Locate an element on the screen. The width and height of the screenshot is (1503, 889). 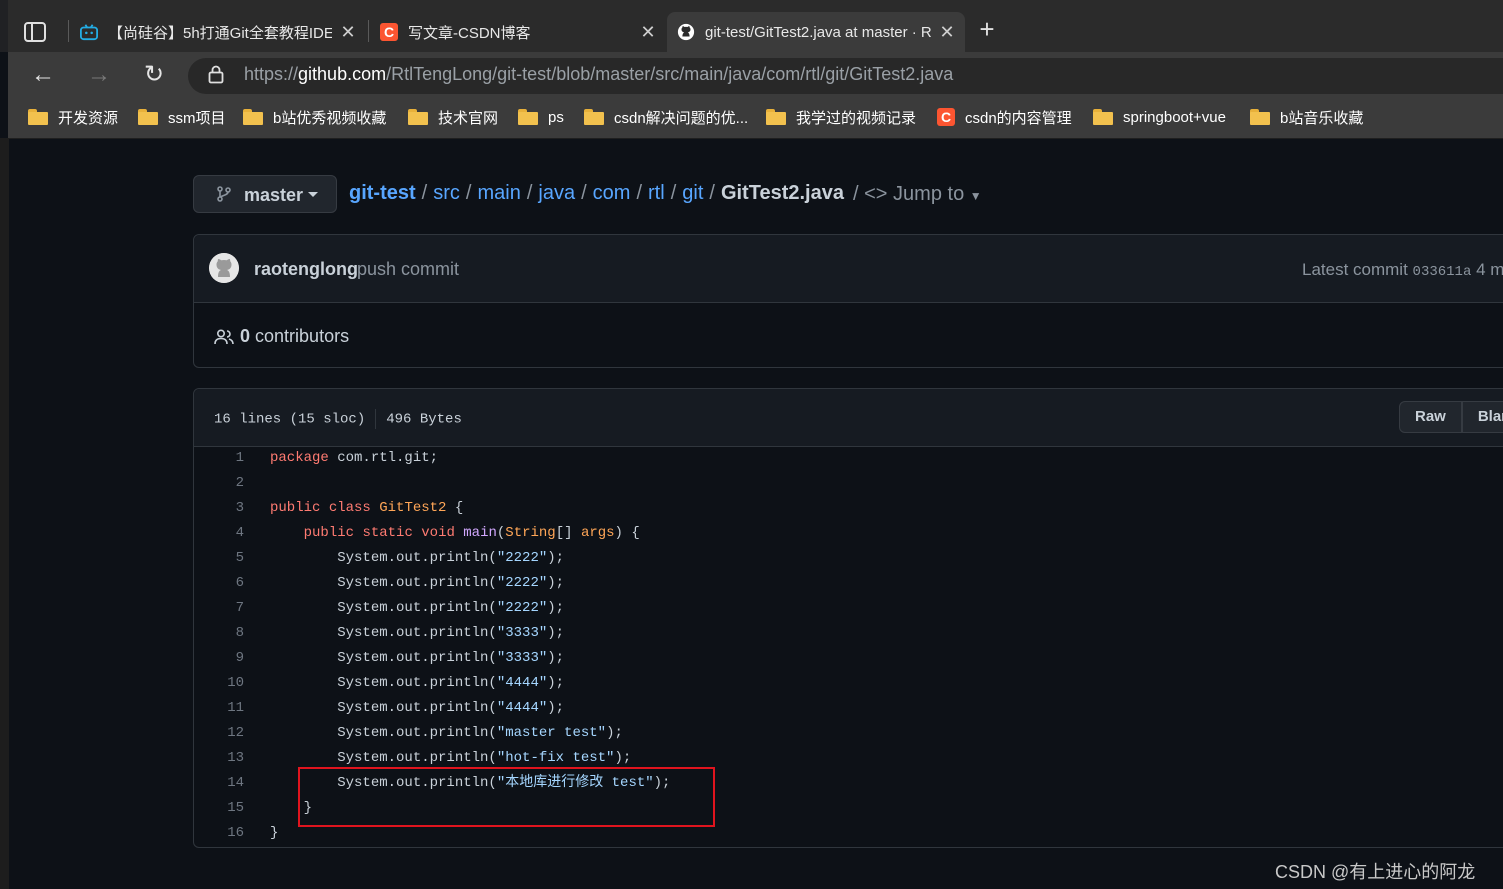
contributors-count: 0 is located at coordinates (245, 336).